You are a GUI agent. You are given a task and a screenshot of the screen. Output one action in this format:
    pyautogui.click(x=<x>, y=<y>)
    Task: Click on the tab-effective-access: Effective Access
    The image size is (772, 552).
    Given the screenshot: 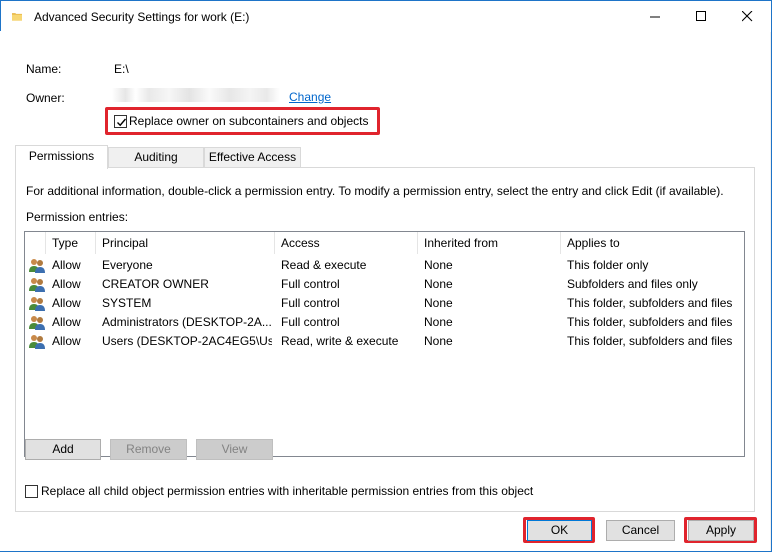 What is the action you would take?
    pyautogui.click(x=252, y=157)
    